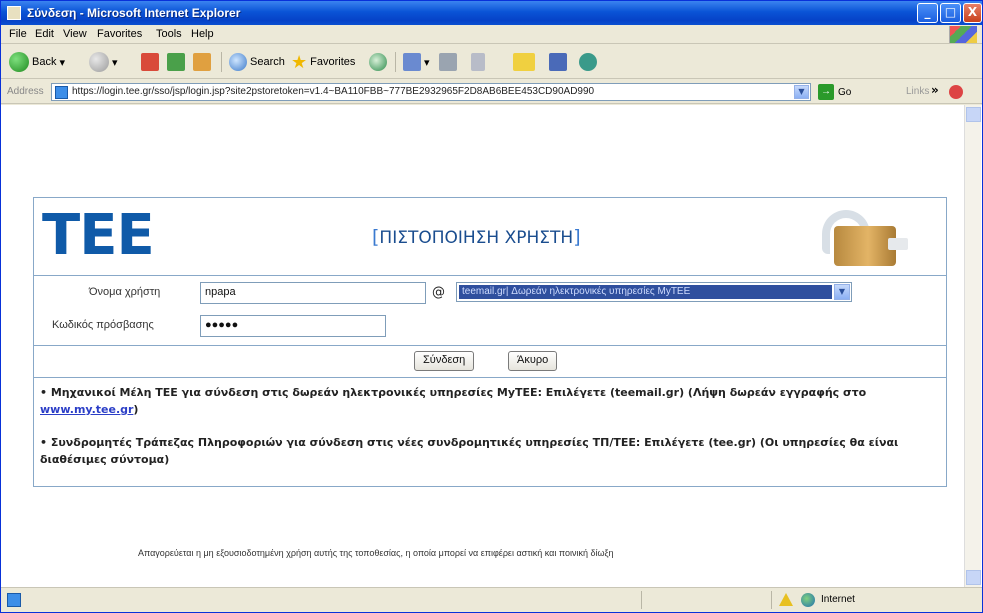 Image resolution: width=983 pixels, height=613 pixels. Describe the element at coordinates (103, 325) in the screenshot. I see `password-label: Κωδικός πρόσβασης` at that location.